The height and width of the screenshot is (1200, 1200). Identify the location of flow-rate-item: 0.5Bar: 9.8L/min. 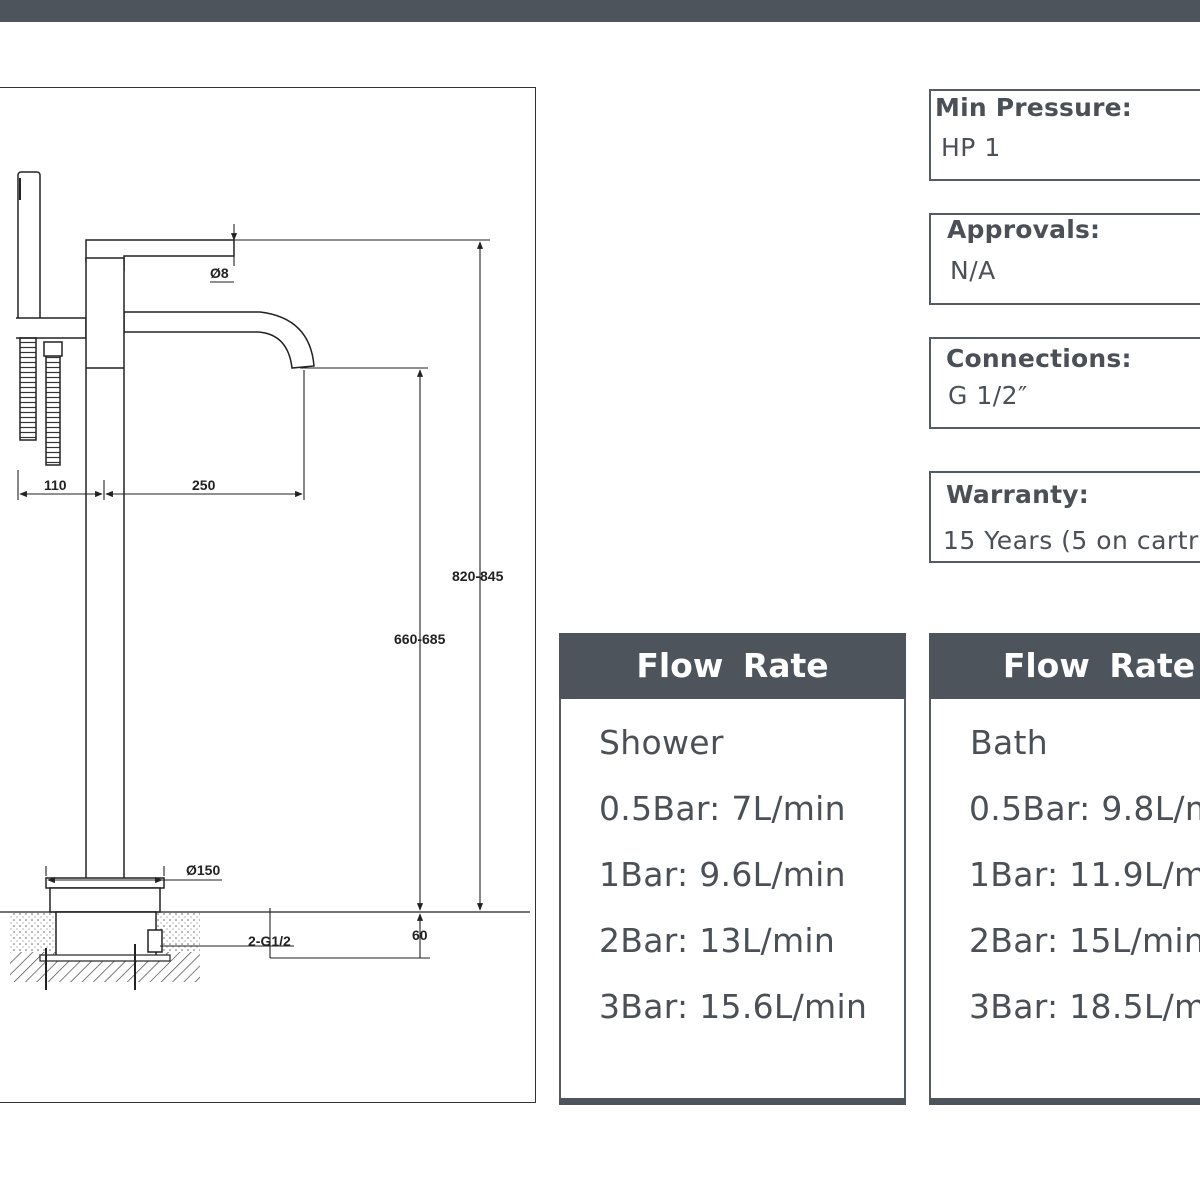
(1084, 808).